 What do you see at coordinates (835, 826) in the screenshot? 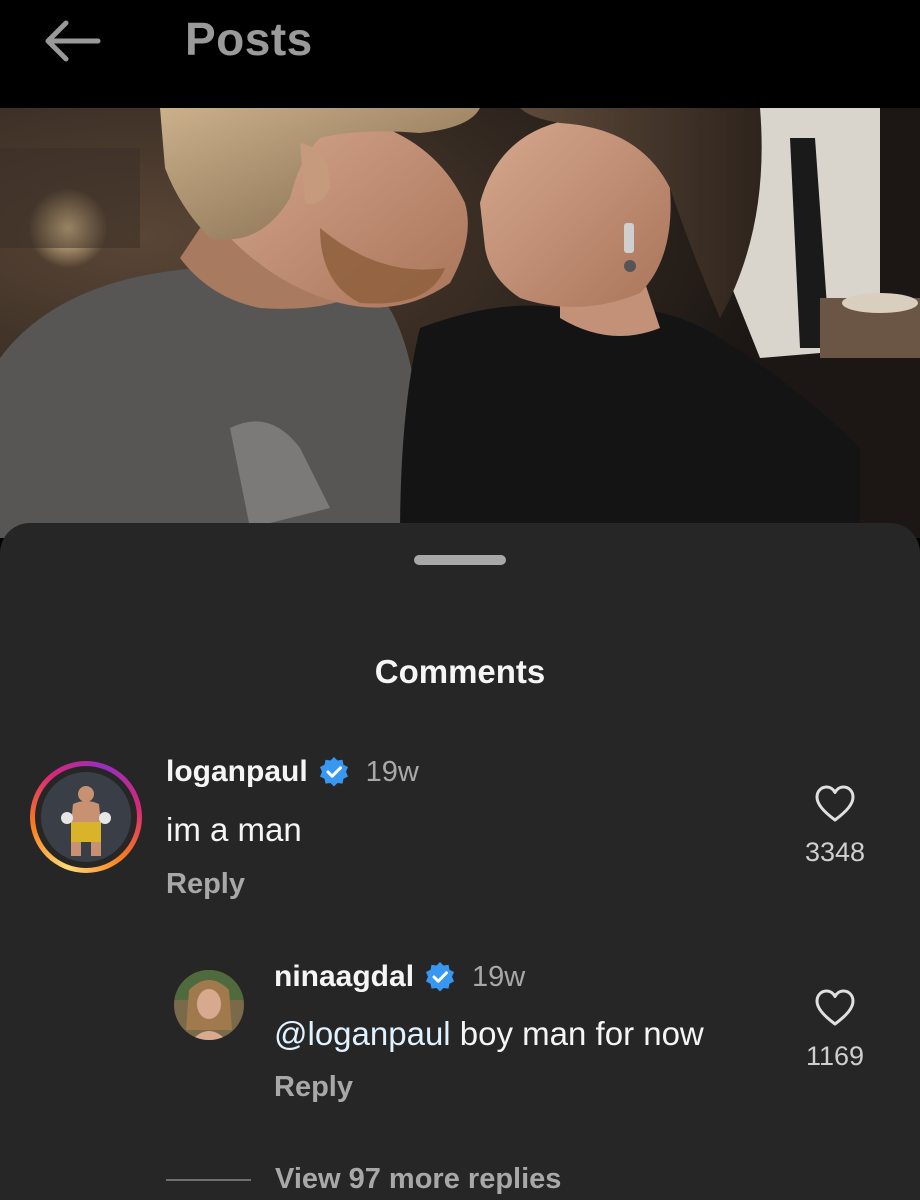
I see `like-button: 3348` at bounding box center [835, 826].